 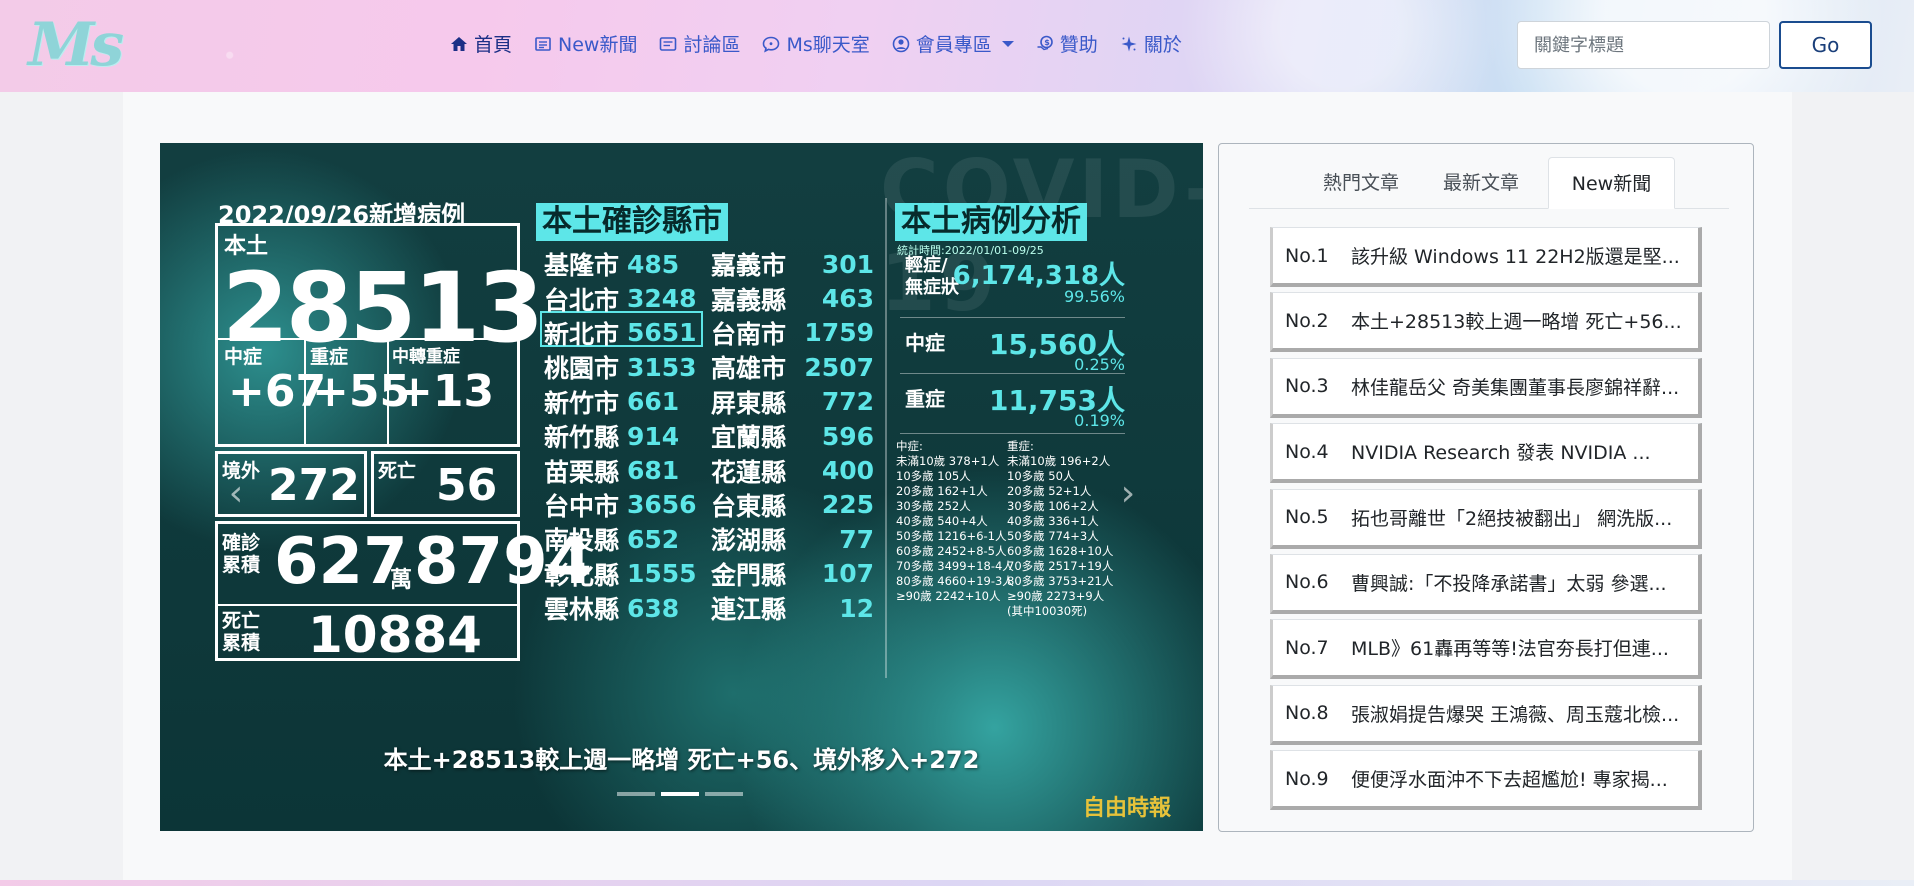 I want to click on analysis-label: 中症, so click(x=925, y=343).